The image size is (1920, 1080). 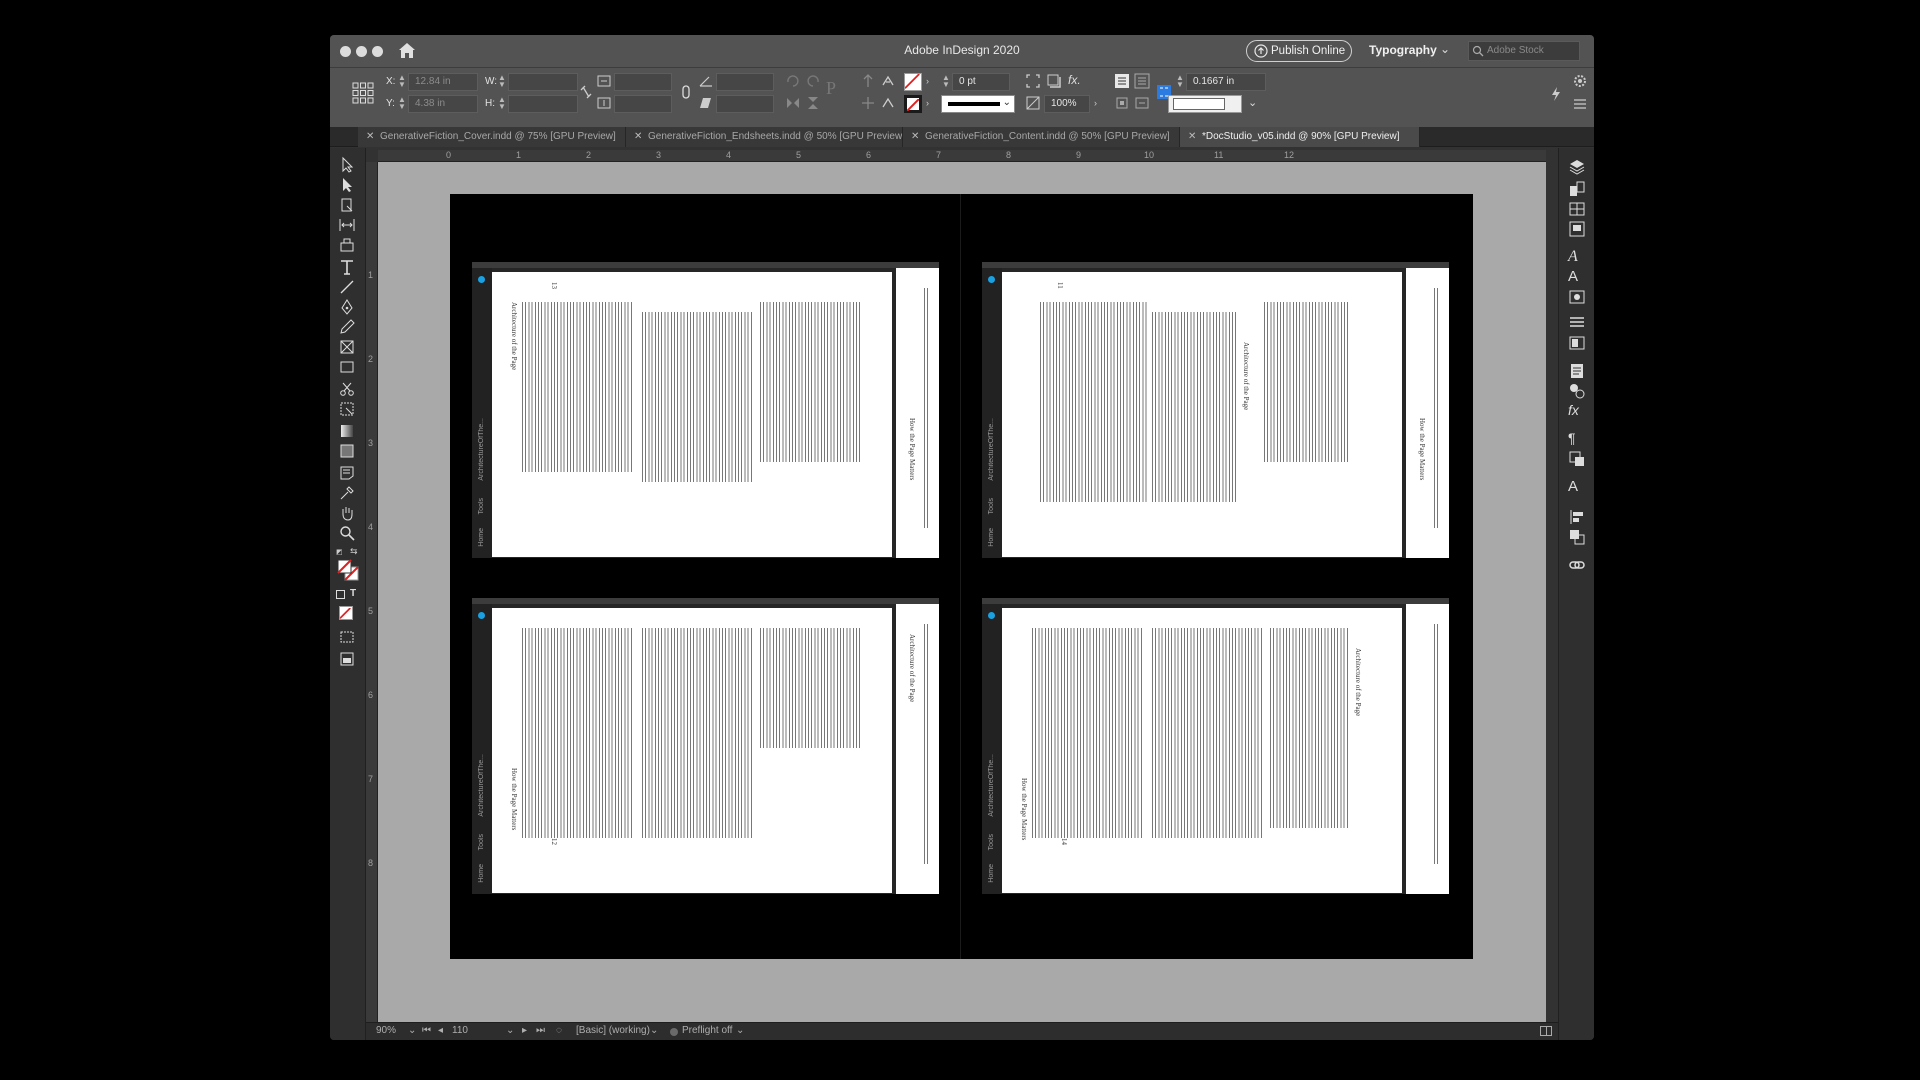 I want to click on pen-tool-icon, so click(x=347, y=307).